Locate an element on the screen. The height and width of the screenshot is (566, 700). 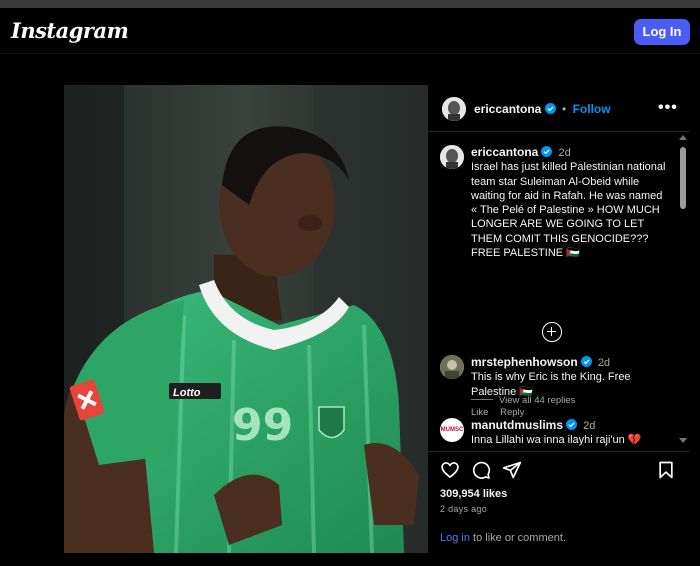
instagram-logo: Instagram is located at coordinates (70, 30).